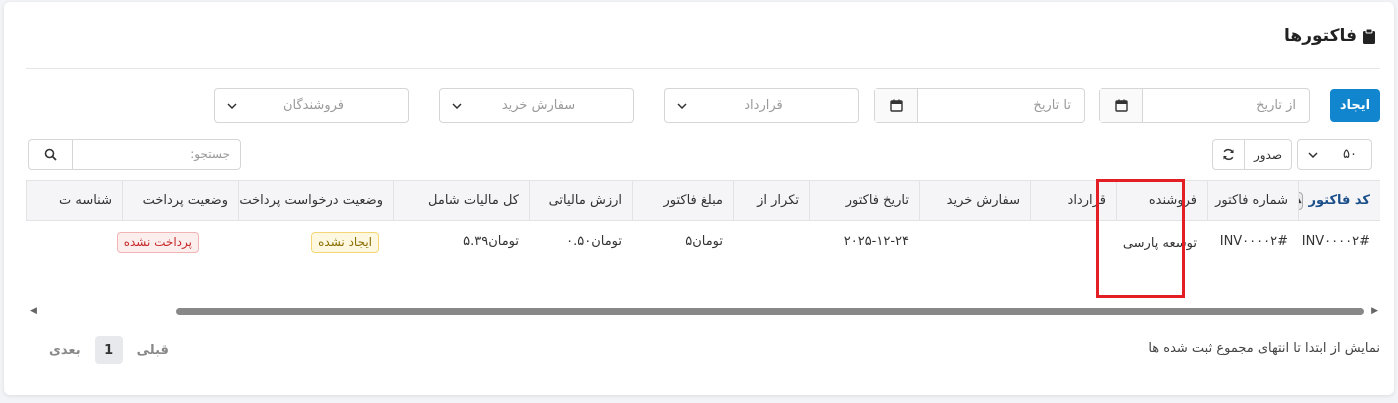 The width and height of the screenshot is (1398, 403). Describe the element at coordinates (65, 350) in the screenshot. I see `next-page-button: بعدی` at that location.